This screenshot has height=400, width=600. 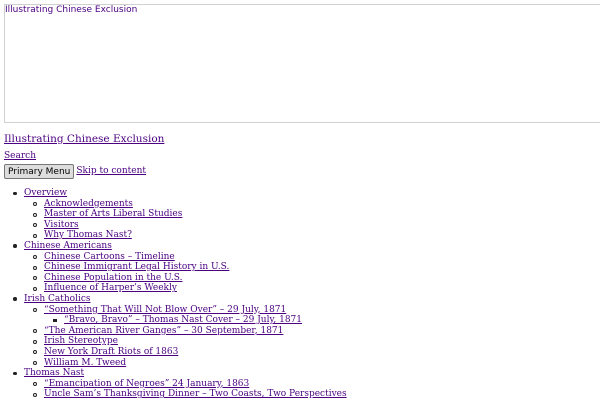 I want to click on menu-item: New York Draft Riots of 1863, so click(x=312, y=352).